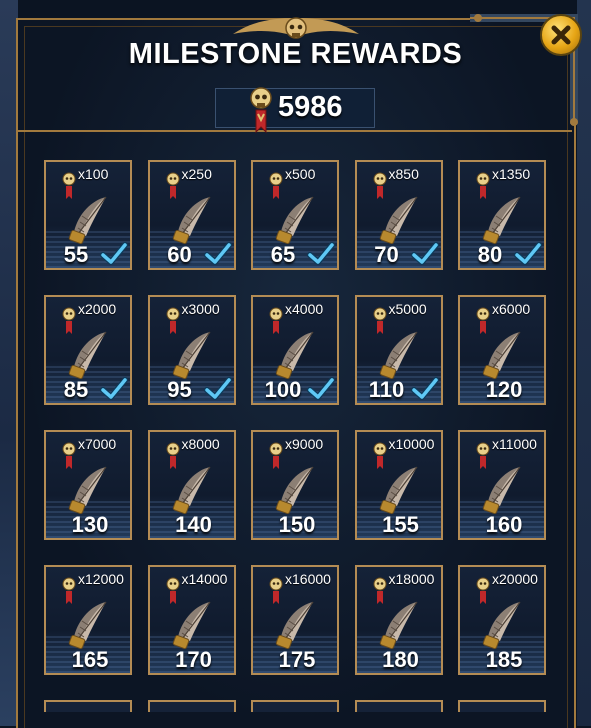  I want to click on reward-card: x7000 130, so click(88, 485).